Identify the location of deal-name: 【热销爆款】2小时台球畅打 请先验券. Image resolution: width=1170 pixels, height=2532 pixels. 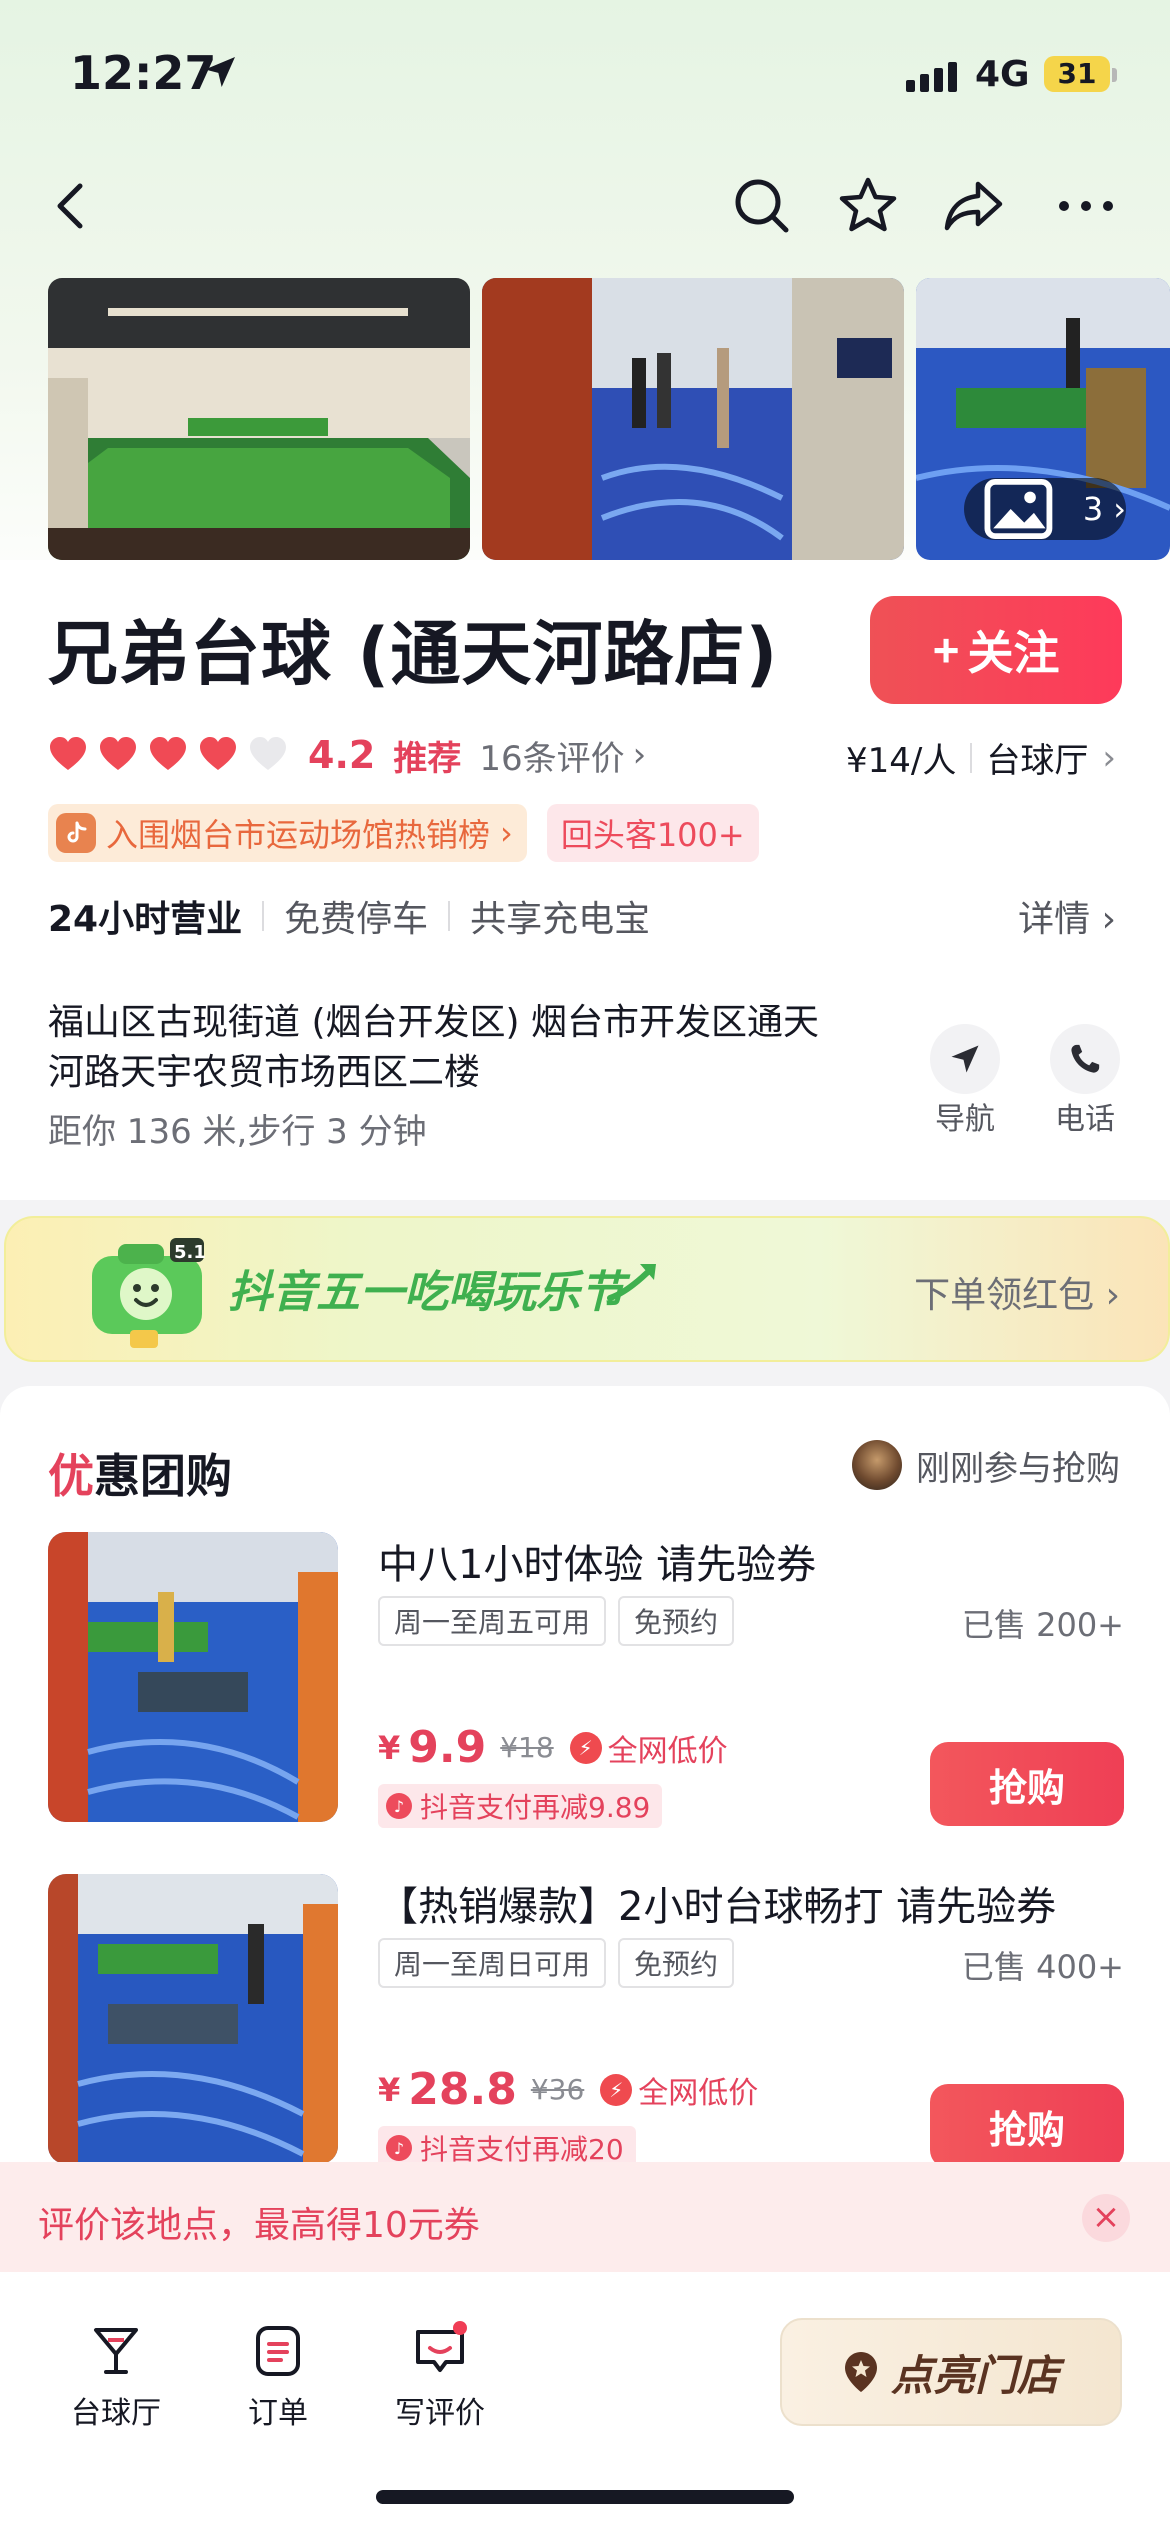
(717, 1903).